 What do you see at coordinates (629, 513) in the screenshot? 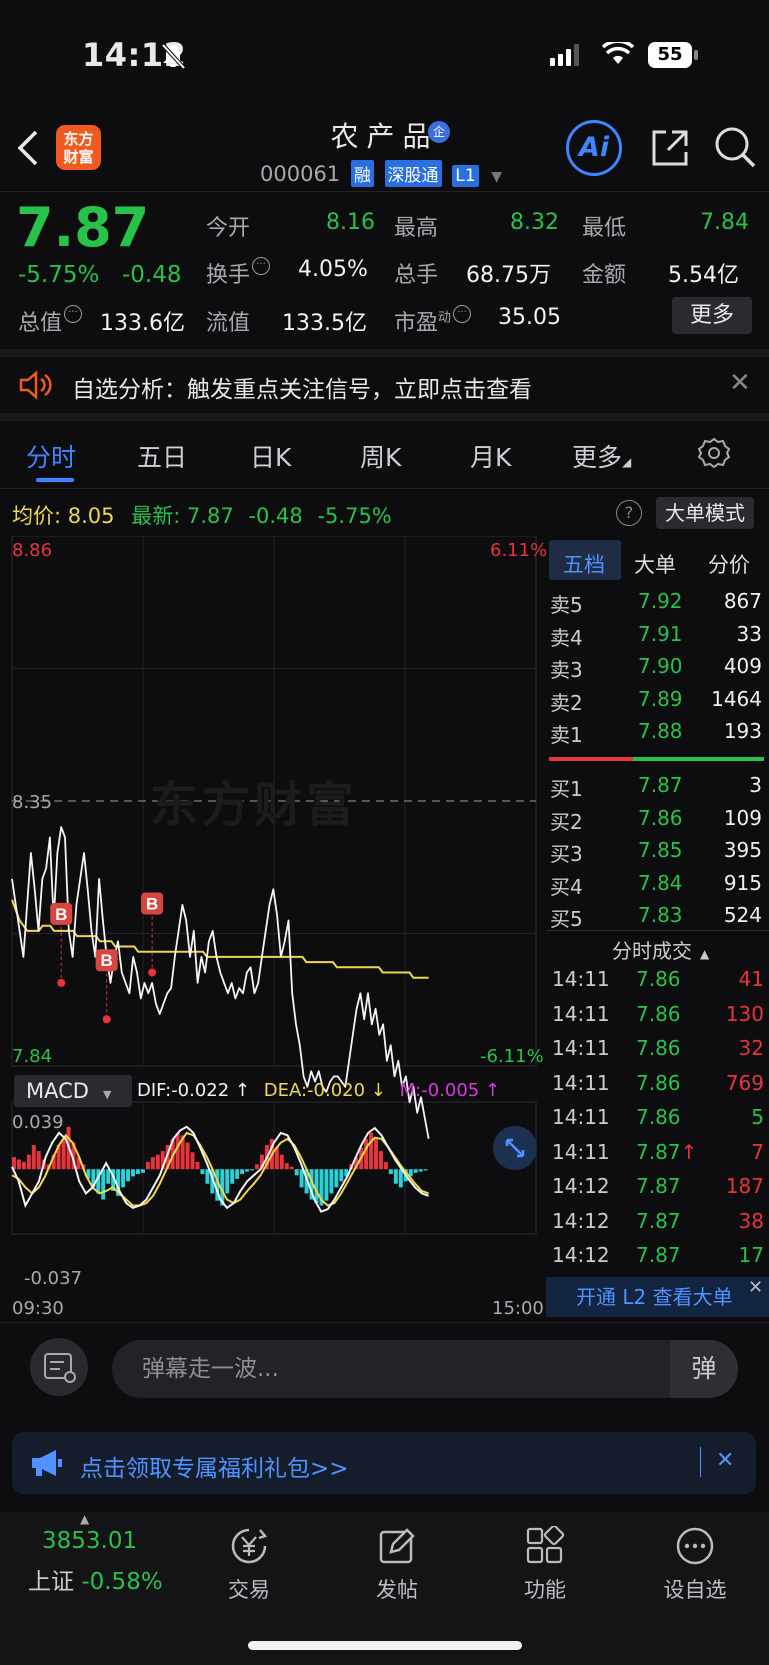
I see `help-icon: ?` at bounding box center [629, 513].